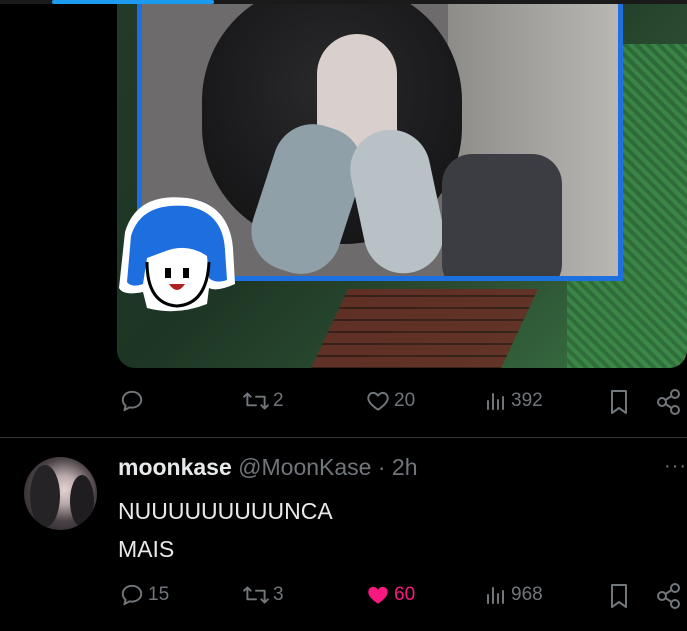 The image size is (687, 631). Describe the element at coordinates (343, 403) in the screenshot. I see `tweet1-action-bar: 2 20 392` at that location.